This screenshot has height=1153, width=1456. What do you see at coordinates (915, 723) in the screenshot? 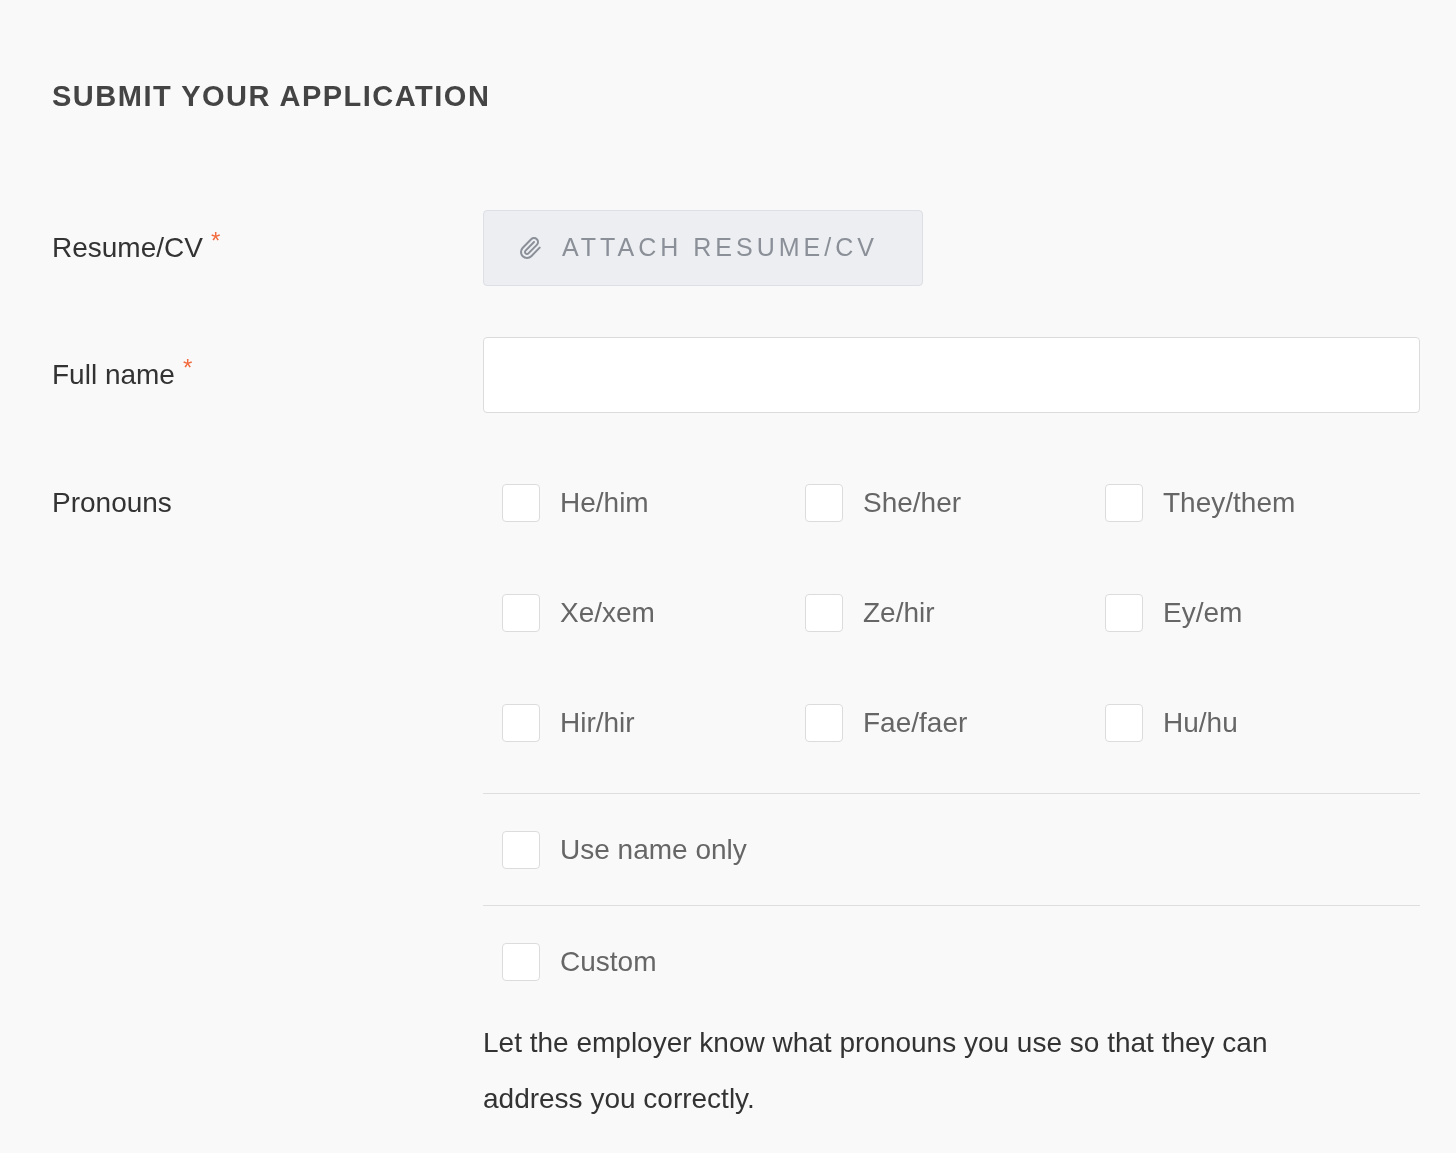
I see `option-label: Fae/faer` at bounding box center [915, 723].